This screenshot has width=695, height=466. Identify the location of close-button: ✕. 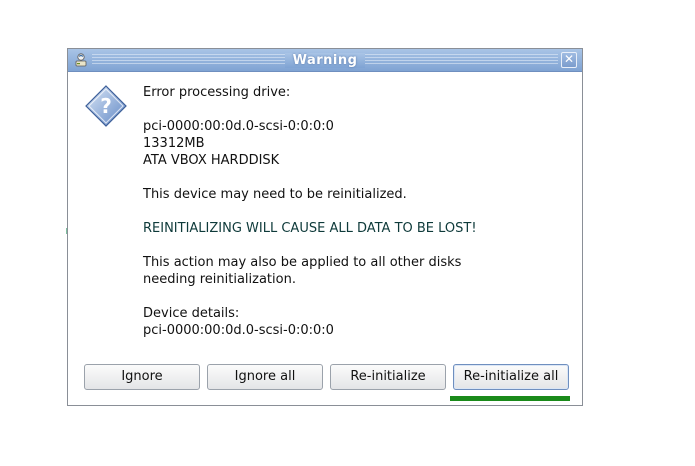
(569, 60).